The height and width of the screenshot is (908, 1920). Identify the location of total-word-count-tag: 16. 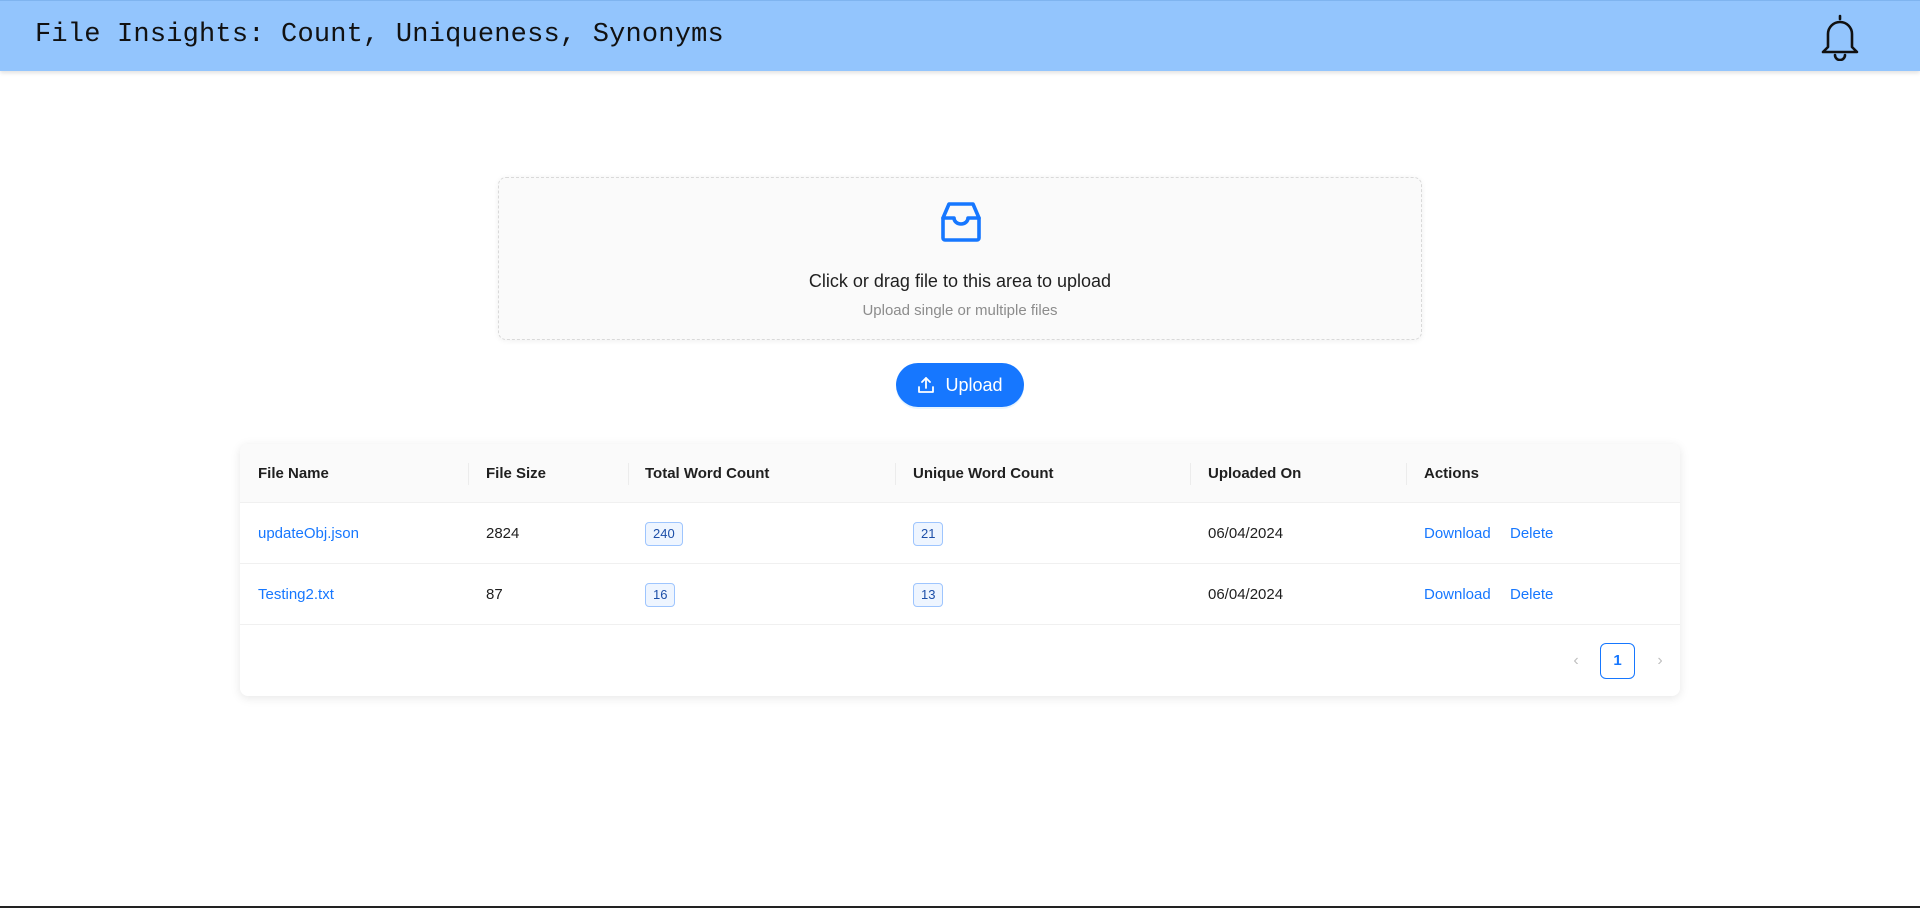
(660, 595).